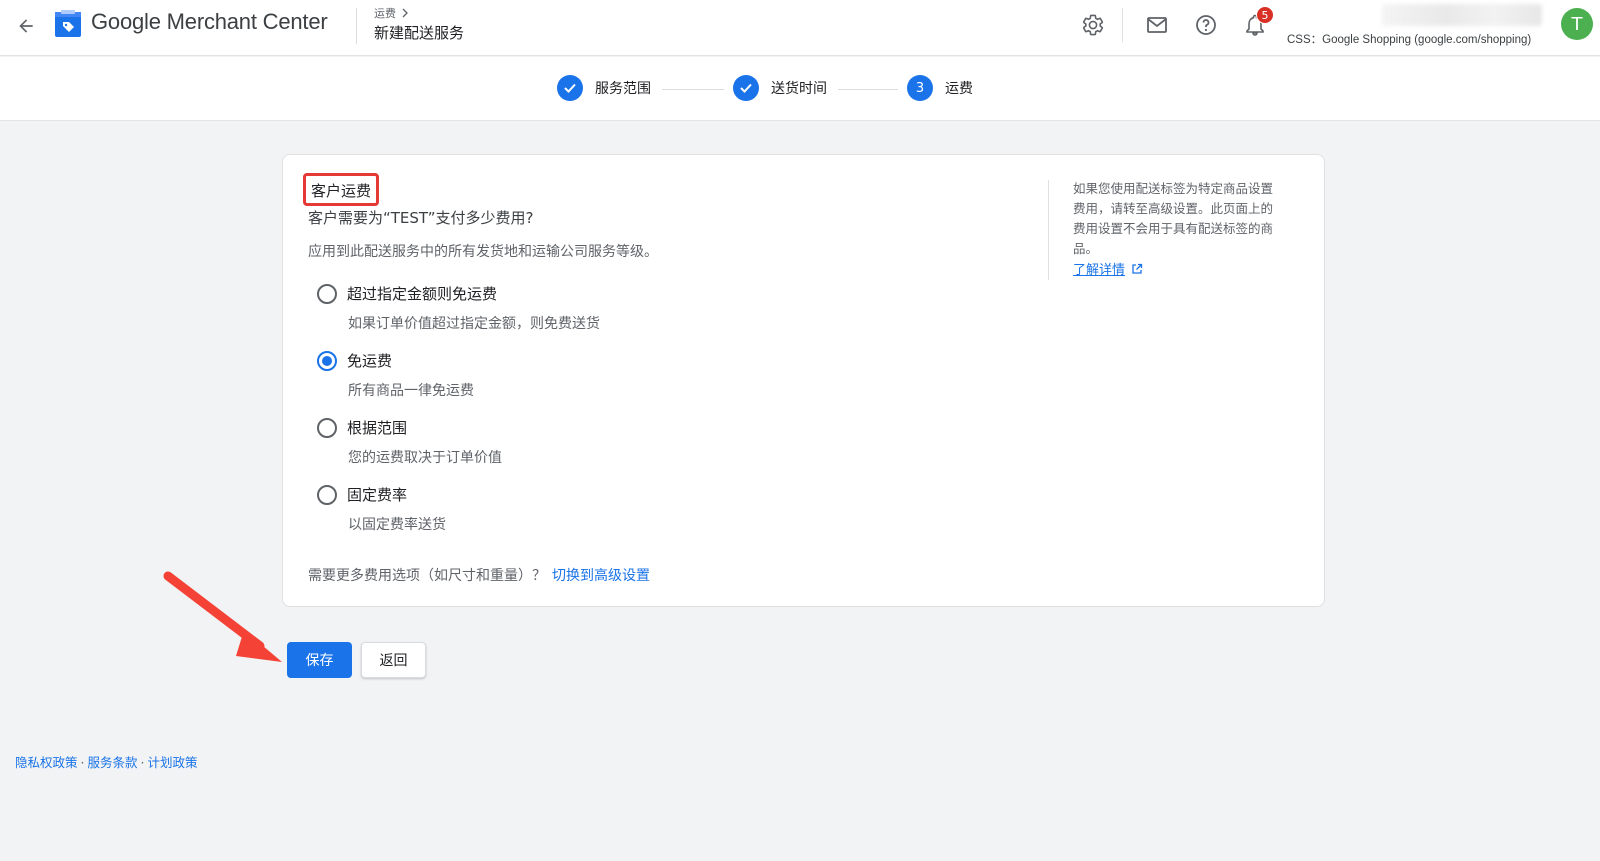 Image resolution: width=1600 pixels, height=861 pixels. Describe the element at coordinates (940, 88) in the screenshot. I see `step-shipping-rate: 3 运费` at that location.